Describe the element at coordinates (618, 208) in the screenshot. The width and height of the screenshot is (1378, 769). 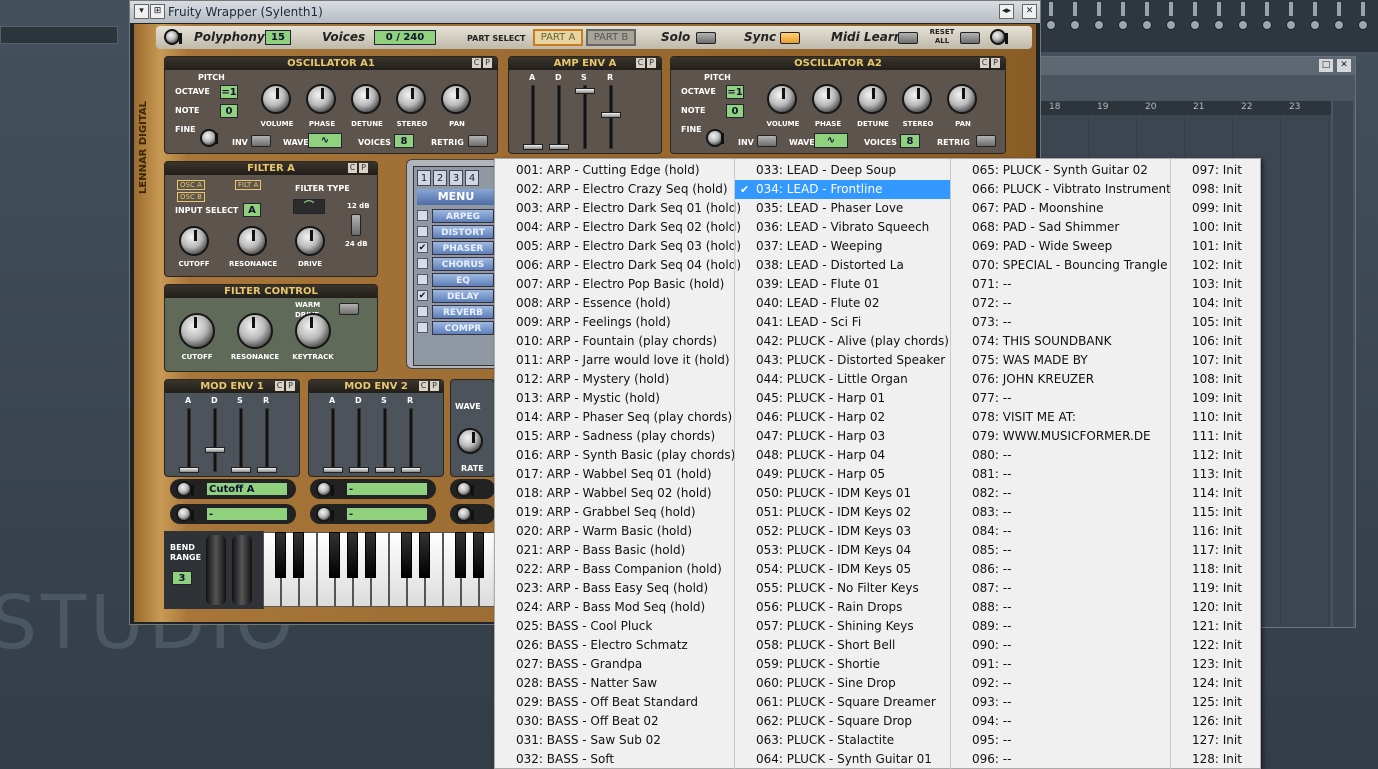
I see `preset-item: 003: ARP - Electro Dark Seq 01 (hold)` at that location.